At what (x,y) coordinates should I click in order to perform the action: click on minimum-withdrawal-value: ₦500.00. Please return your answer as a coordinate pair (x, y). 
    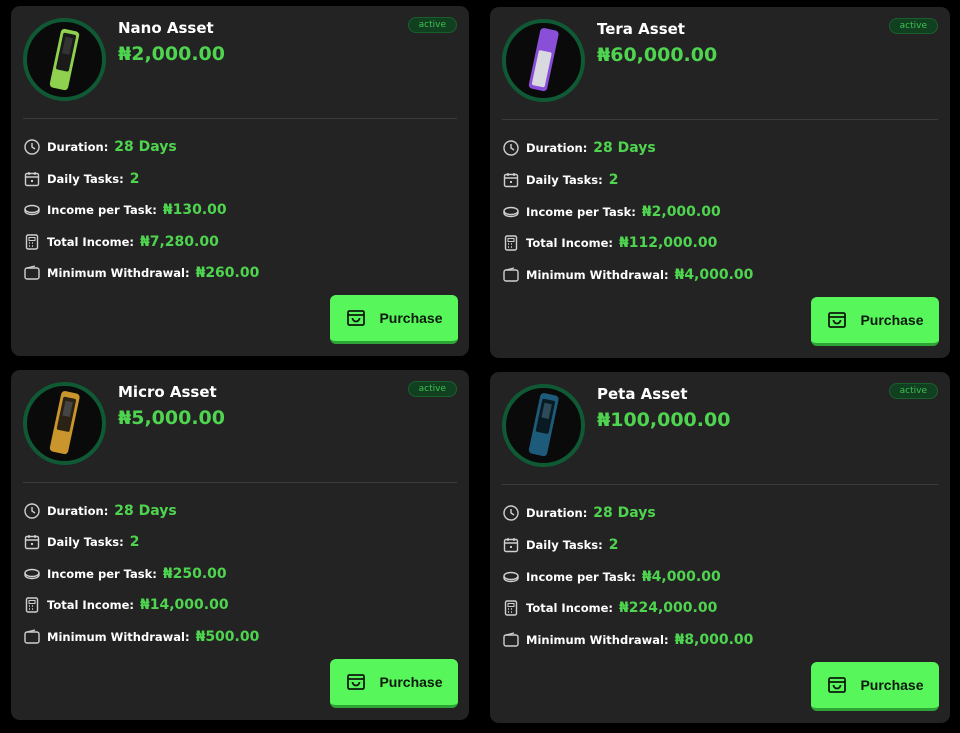
    Looking at the image, I should click on (227, 637).